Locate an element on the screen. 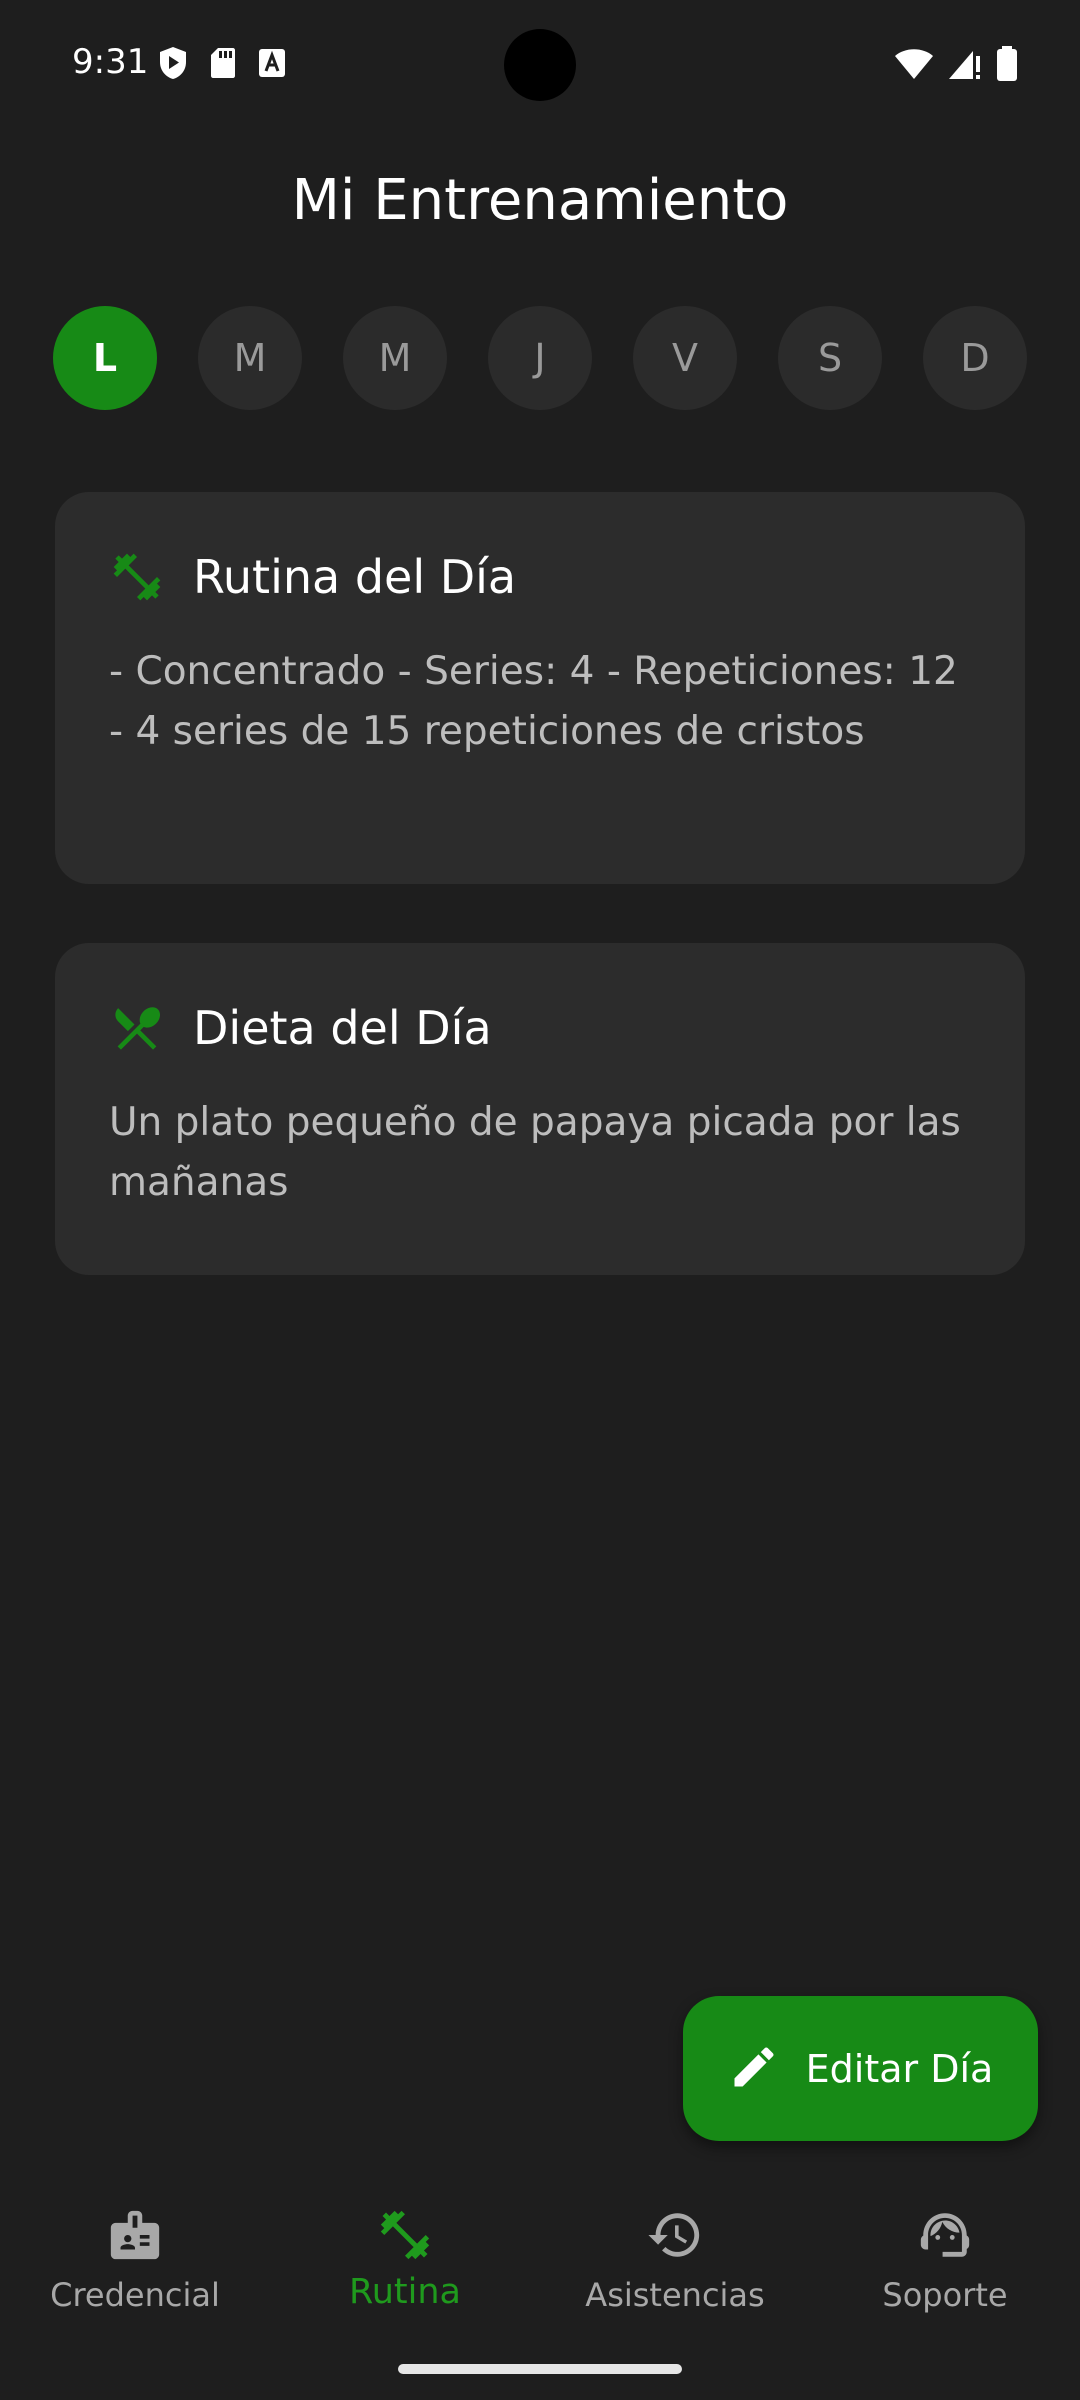  day-button-jueves: J is located at coordinates (540, 358).